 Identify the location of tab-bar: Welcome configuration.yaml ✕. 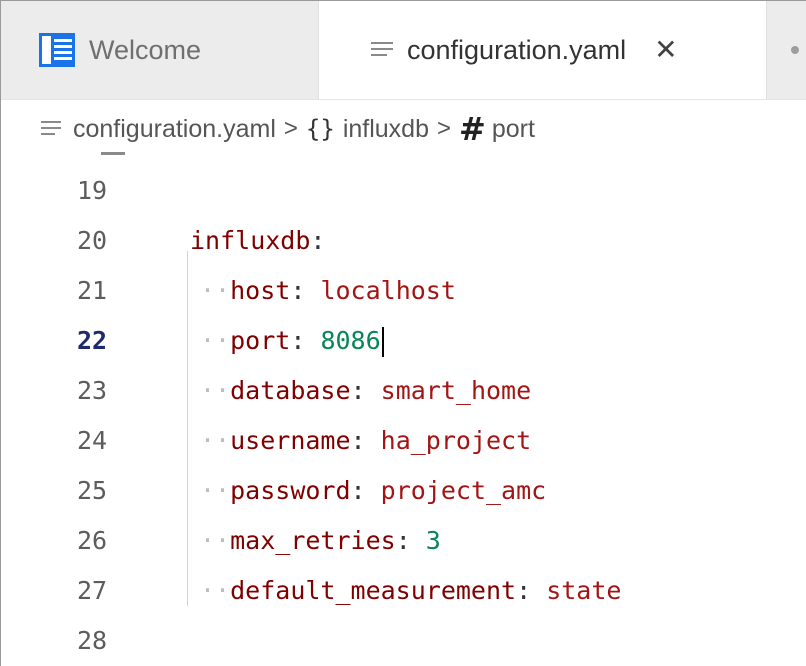
(403, 50).